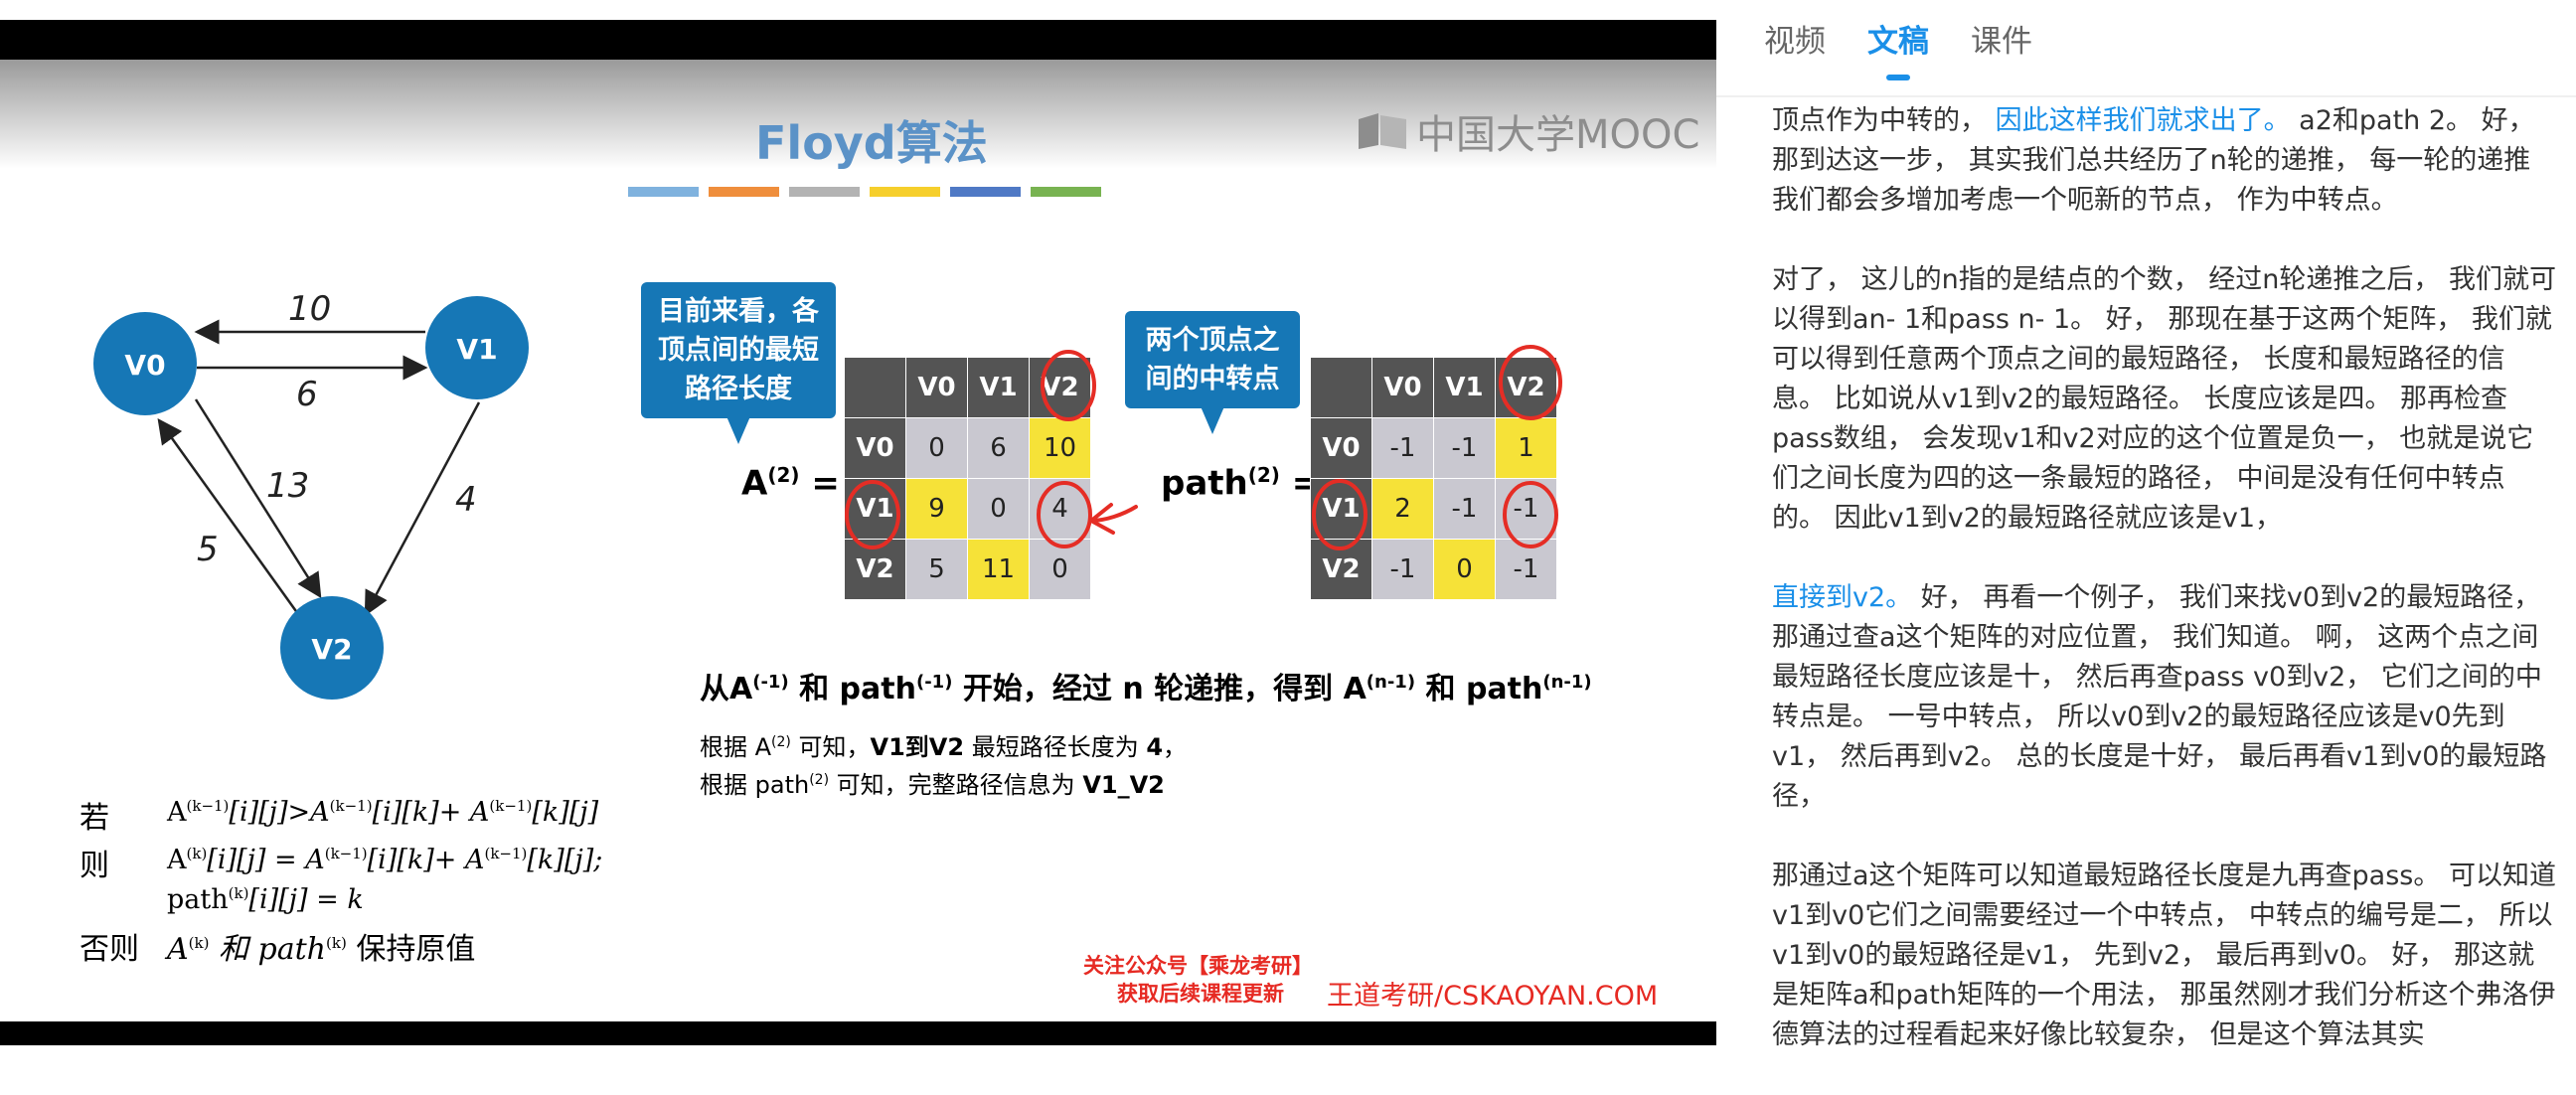  Describe the element at coordinates (755, 785) in the screenshot. I see `note-text: 根据 path` at that location.